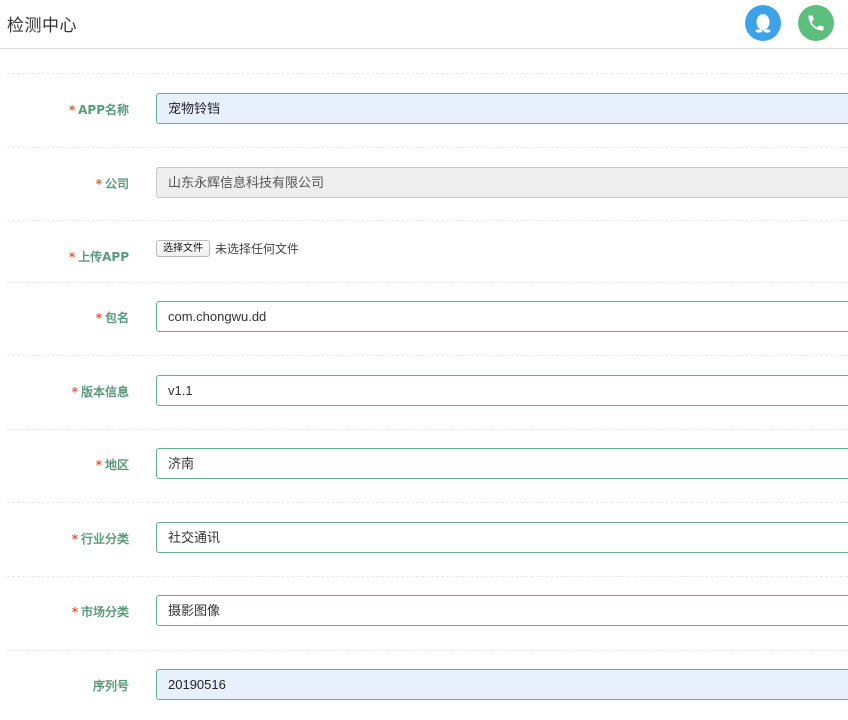 The image size is (848, 720). I want to click on region-label: * 地区, so click(68, 464).